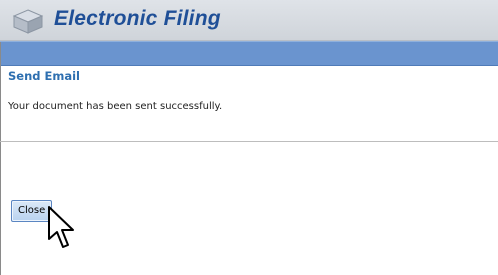 Image resolution: width=498 pixels, height=275 pixels. What do you see at coordinates (28, 21) in the screenshot?
I see `cube-logo-icon` at bounding box center [28, 21].